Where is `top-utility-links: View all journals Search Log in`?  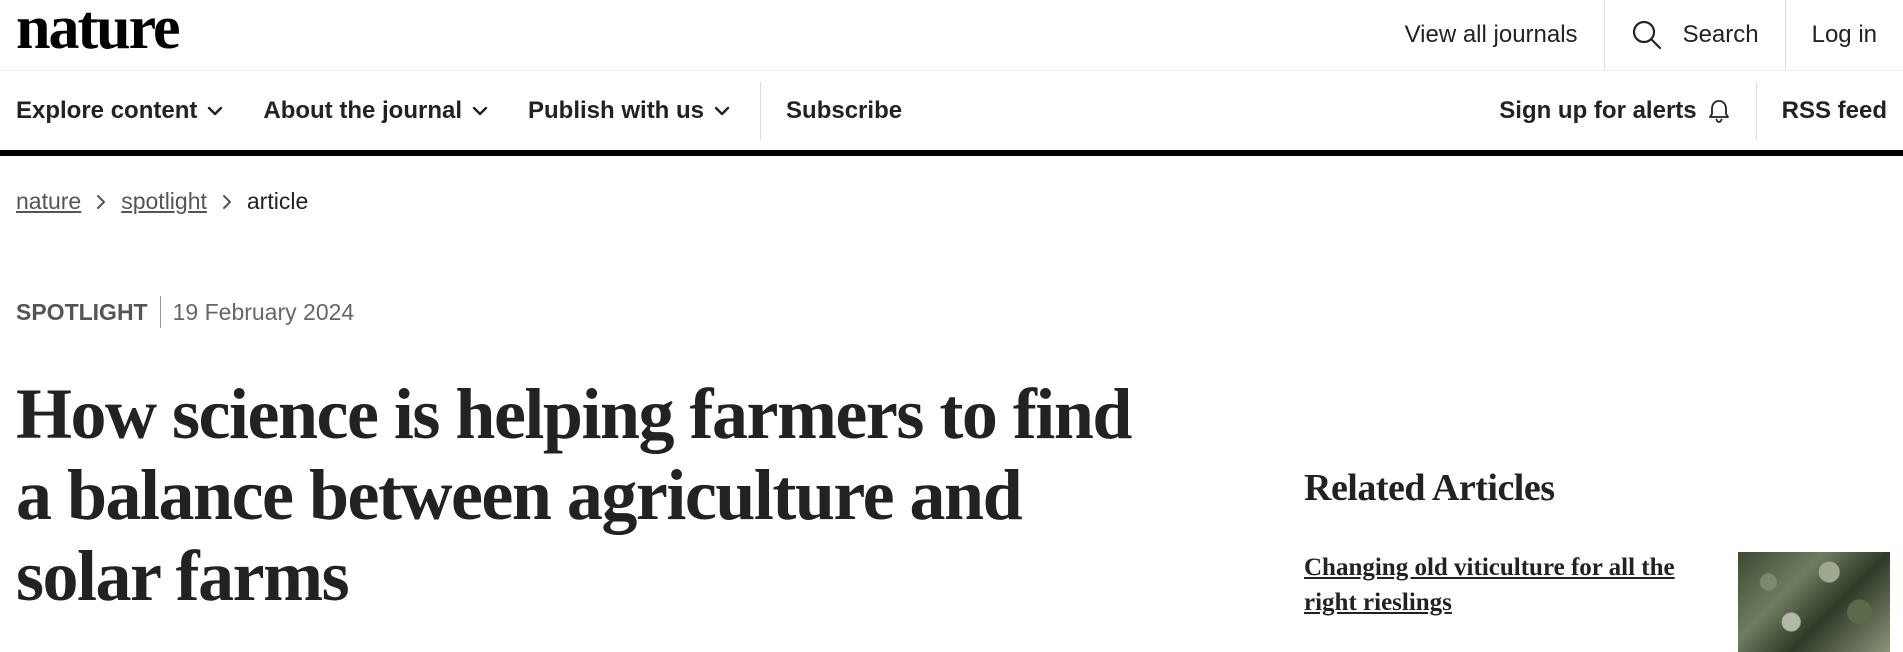 top-utility-links: View all journals Search Log in is located at coordinates (1641, 35).